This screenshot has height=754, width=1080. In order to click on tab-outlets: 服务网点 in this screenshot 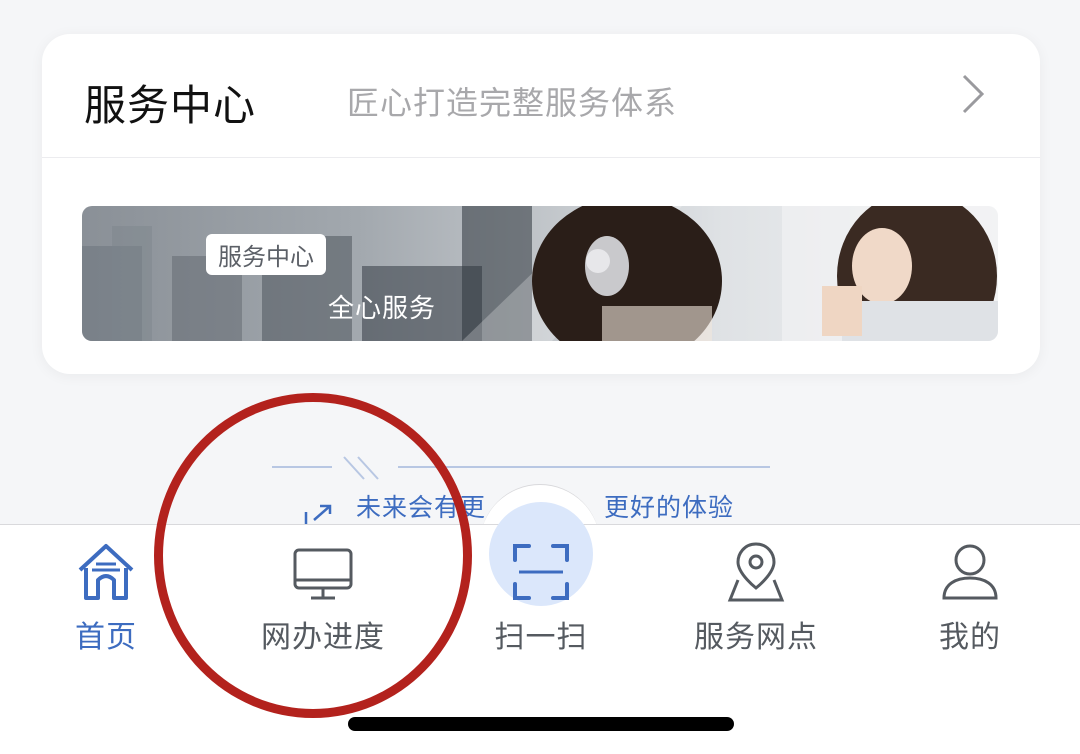, I will do `click(756, 598)`.